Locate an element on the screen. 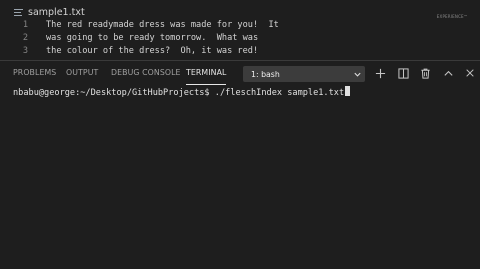 The width and height of the screenshot is (480, 269). terminal-select-value: 1: bash is located at coordinates (265, 74).